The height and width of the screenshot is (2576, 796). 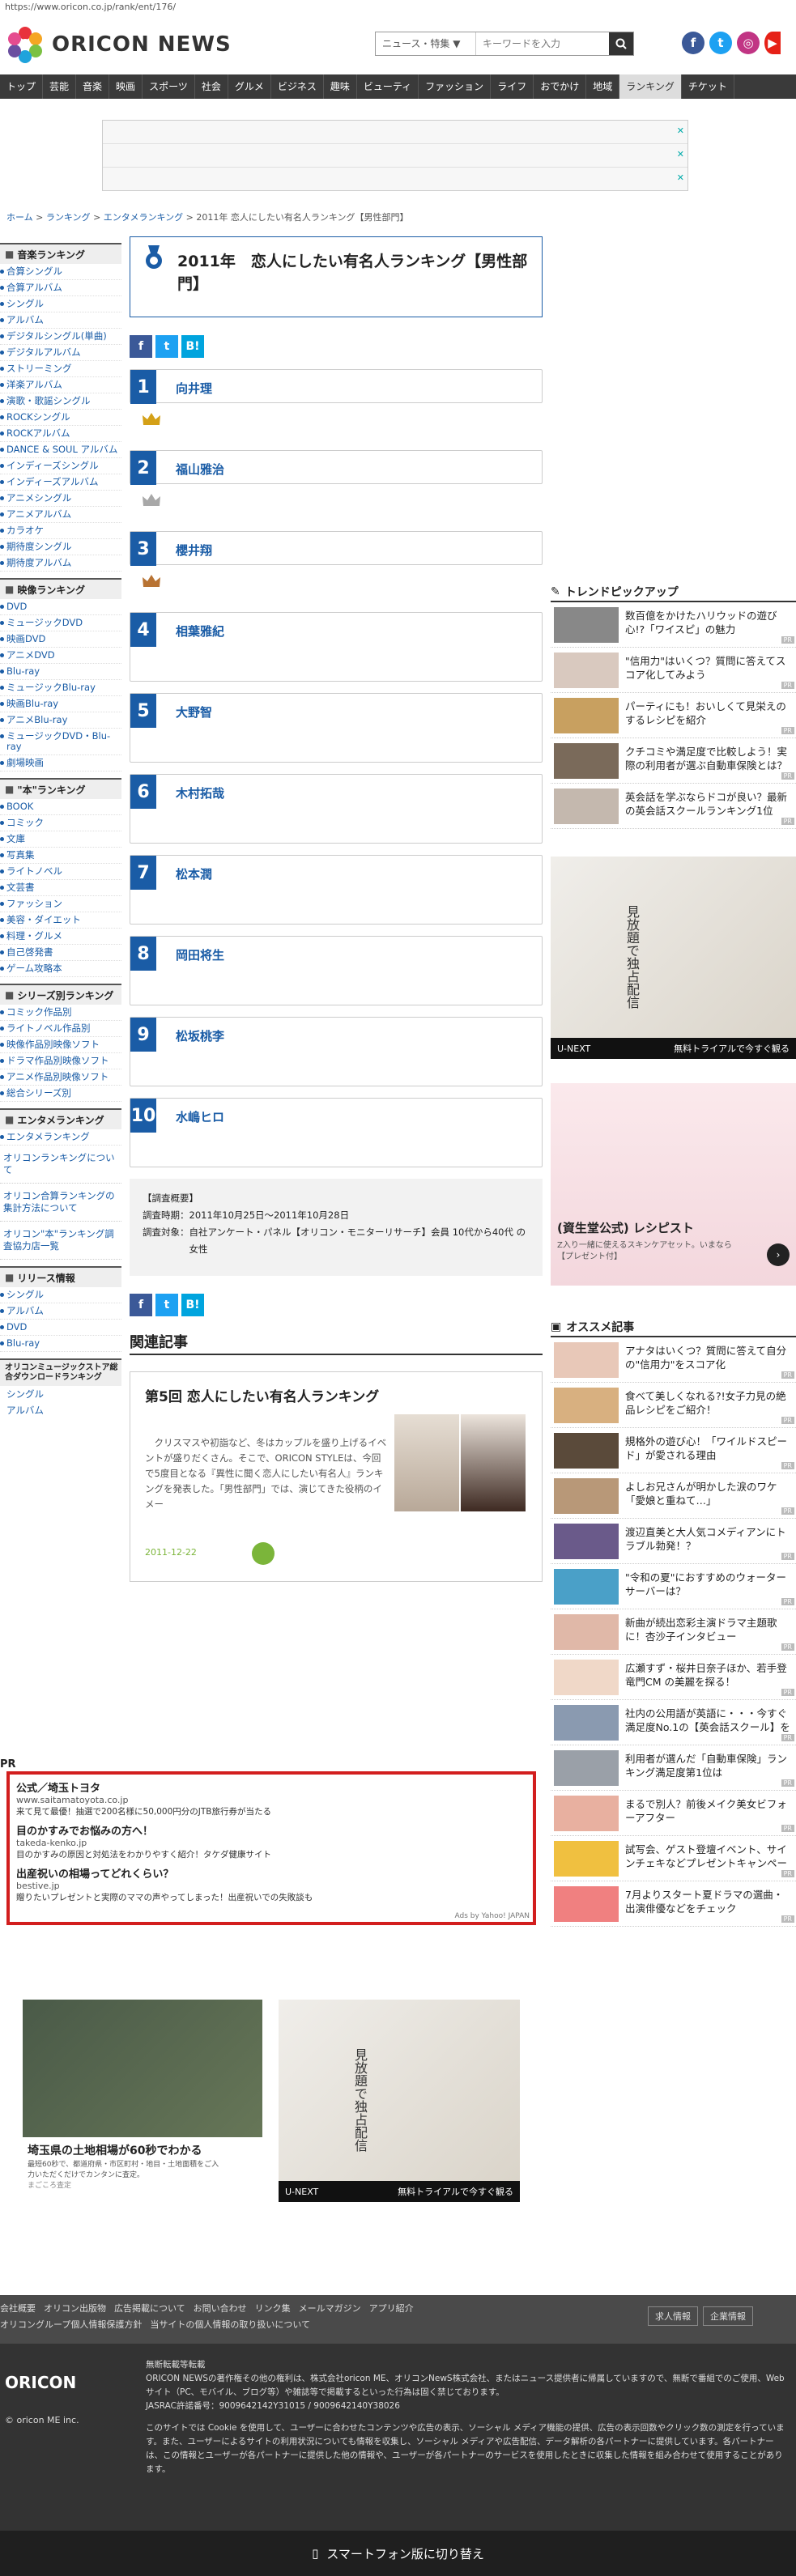 What do you see at coordinates (60, 337) in the screenshot?
I see `sidebar-item: デジタルシングル(単曲)` at bounding box center [60, 337].